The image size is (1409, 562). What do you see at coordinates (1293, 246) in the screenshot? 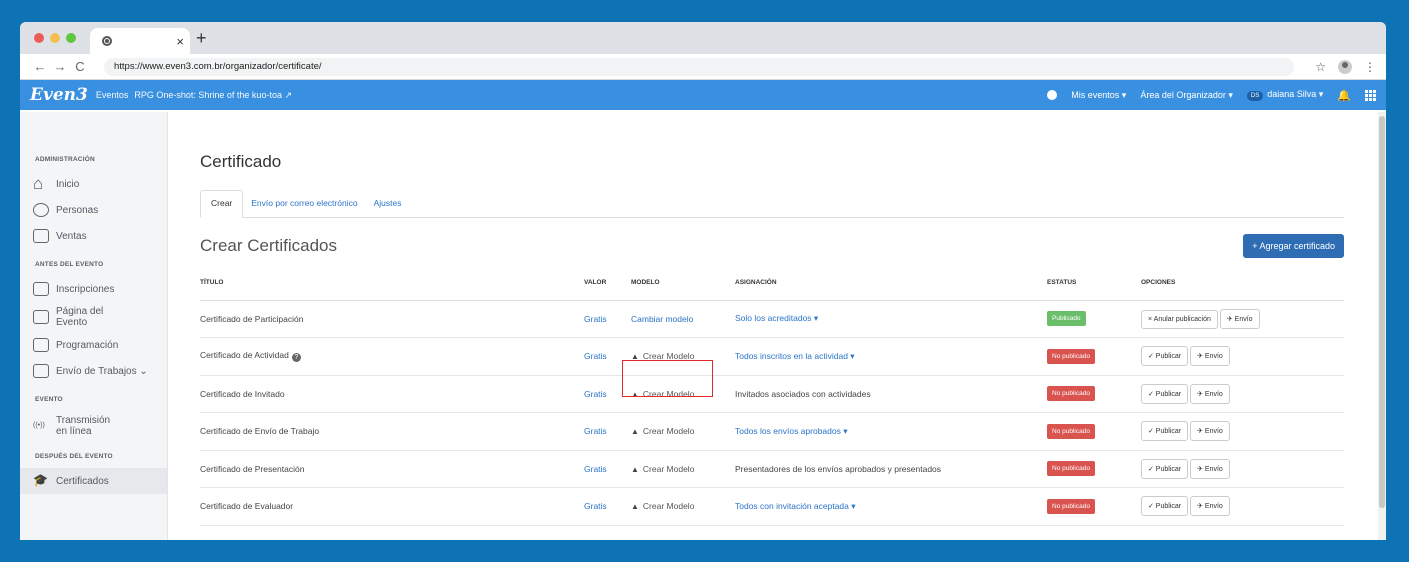
I see `add-certificate-button: + Agregar certificado` at bounding box center [1293, 246].